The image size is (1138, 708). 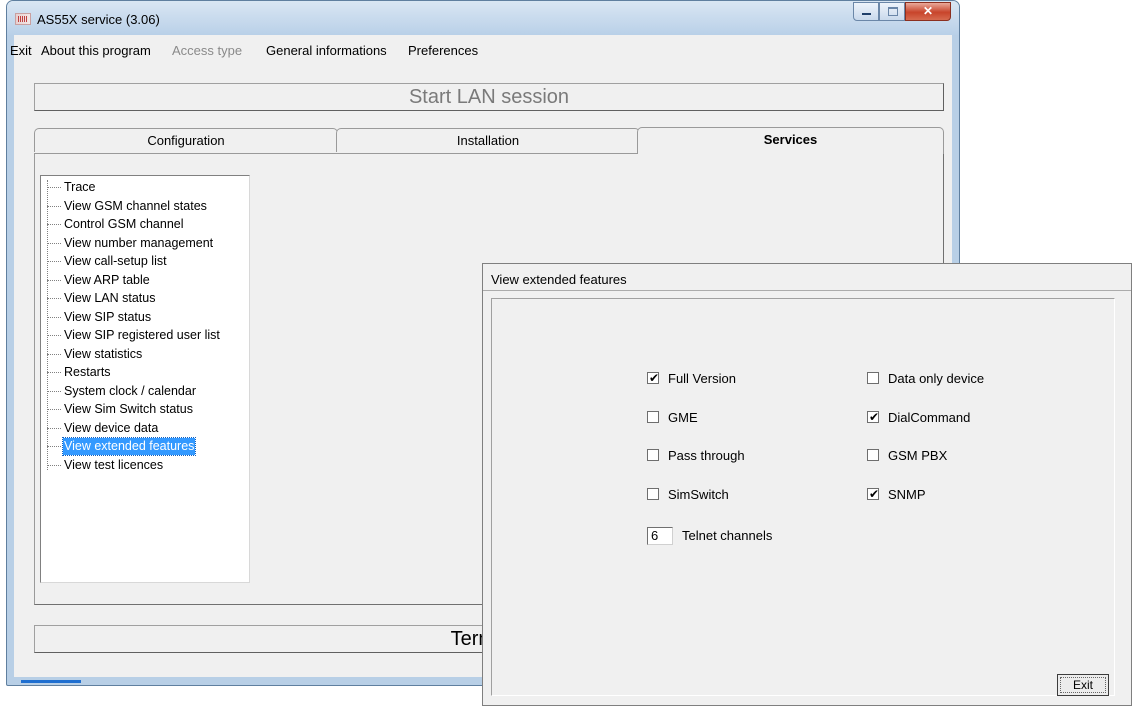 What do you see at coordinates (108, 316) in the screenshot?
I see `tree-item-label: View SIP status` at bounding box center [108, 316].